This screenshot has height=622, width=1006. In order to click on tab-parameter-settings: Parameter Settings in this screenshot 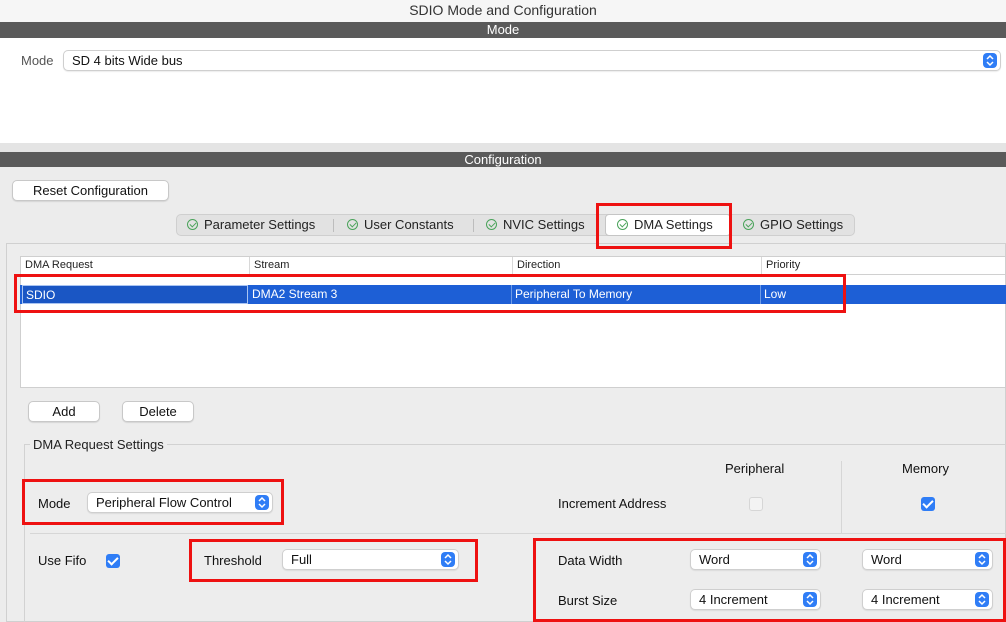, I will do `click(251, 225)`.